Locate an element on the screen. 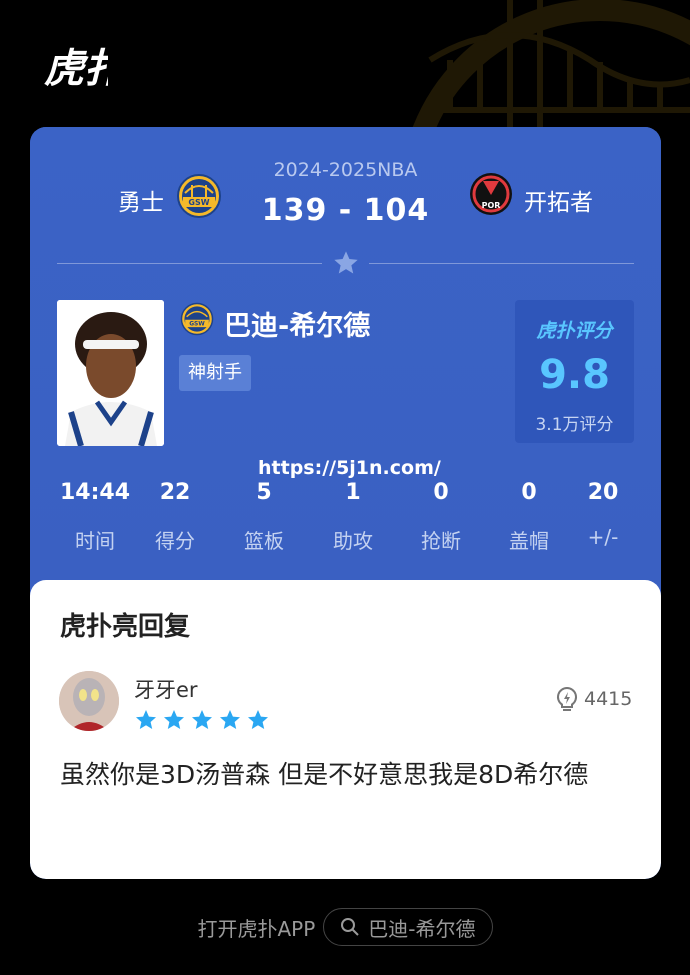  stat-label-steals: 抢断 is located at coordinates (441, 541).